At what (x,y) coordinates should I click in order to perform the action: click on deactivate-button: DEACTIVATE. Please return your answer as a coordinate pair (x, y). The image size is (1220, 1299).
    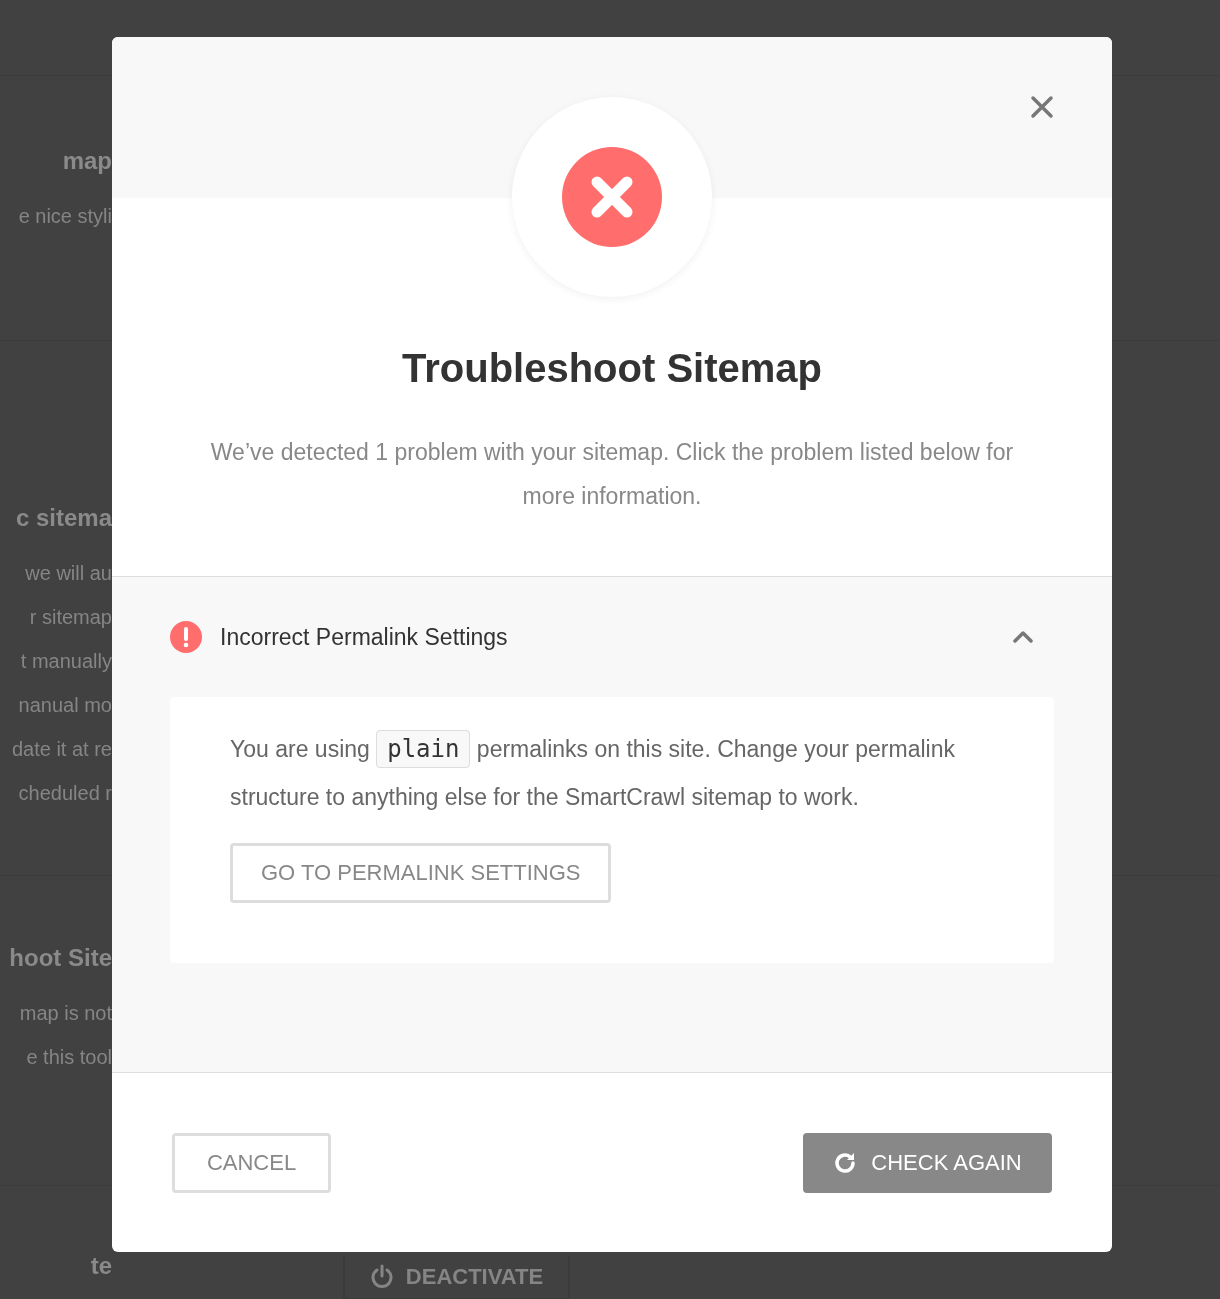
    Looking at the image, I should click on (456, 1277).